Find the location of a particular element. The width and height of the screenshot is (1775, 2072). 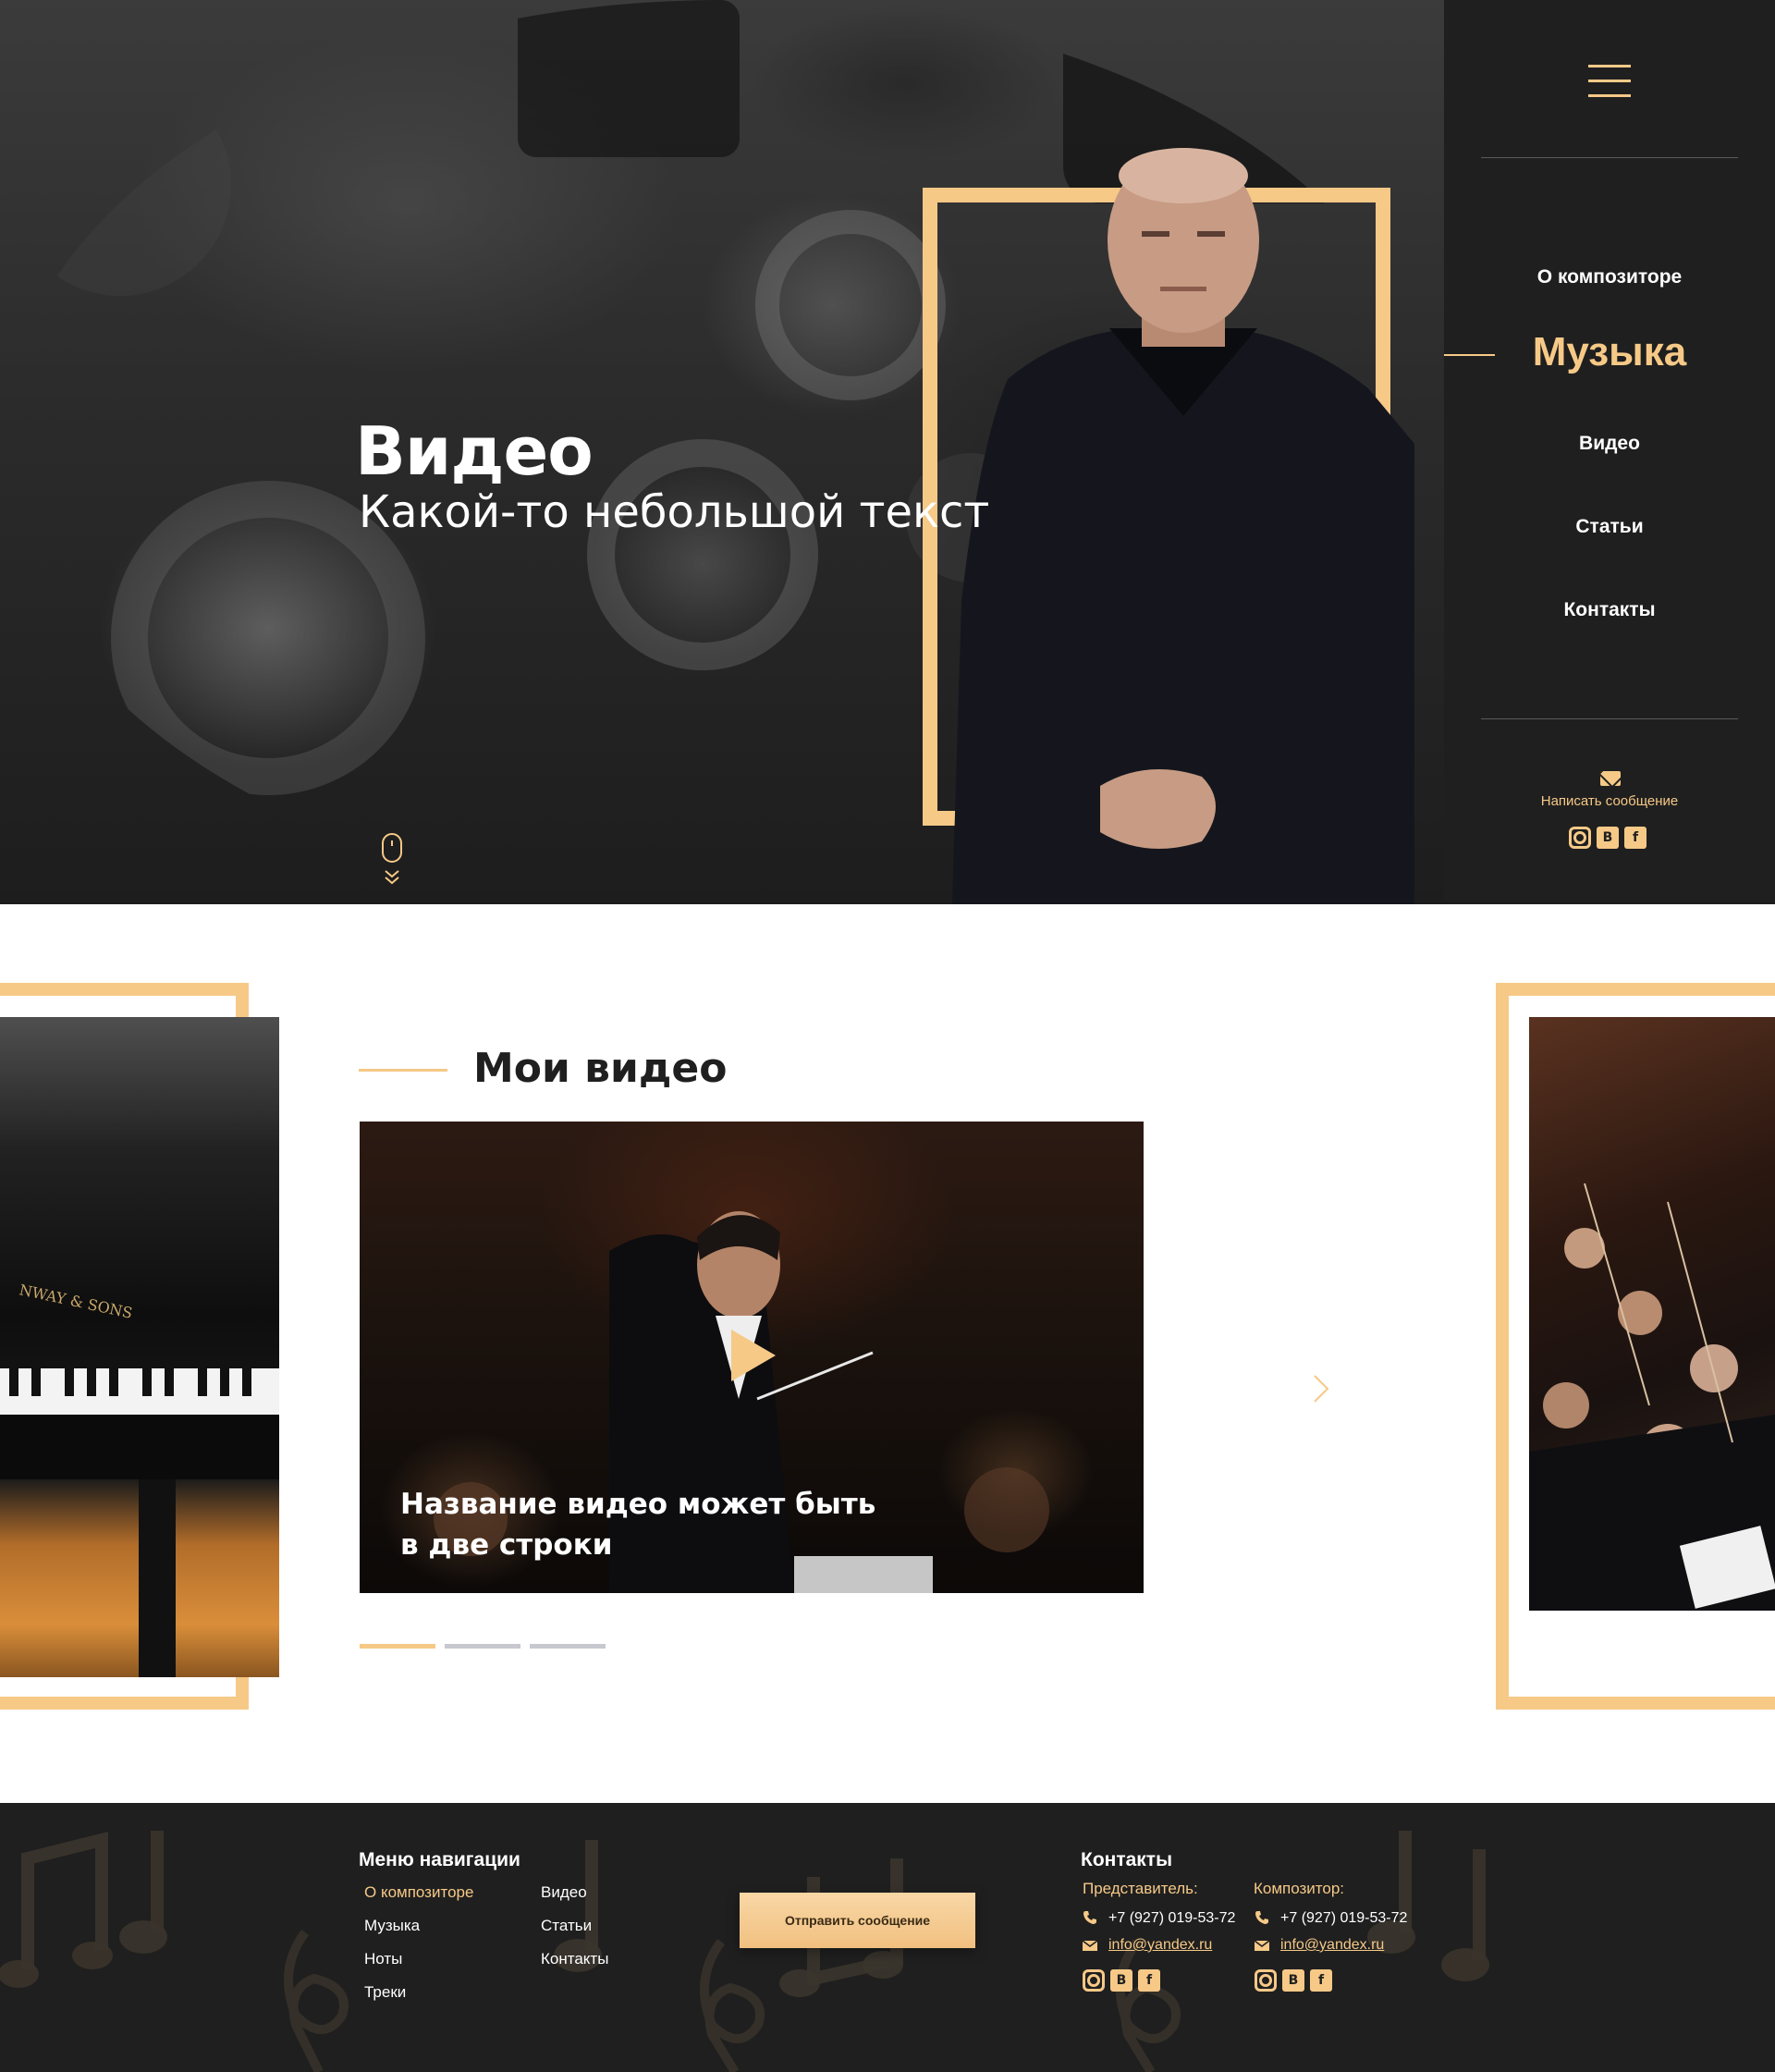

video-caption: Название видео может быть в две строки is located at coordinates (659, 1524).